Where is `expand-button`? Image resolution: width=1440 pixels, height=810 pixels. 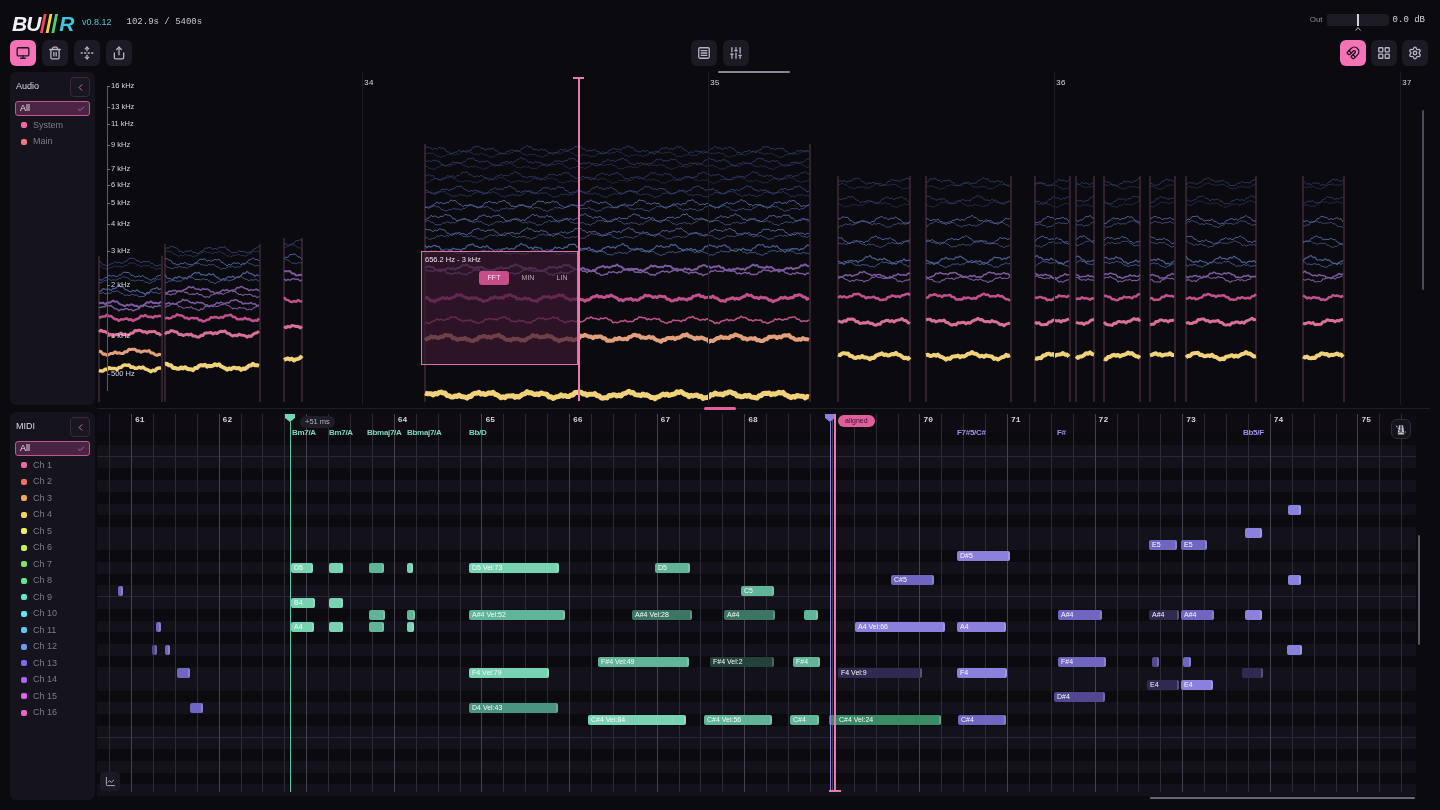 expand-button is located at coordinates (87, 53).